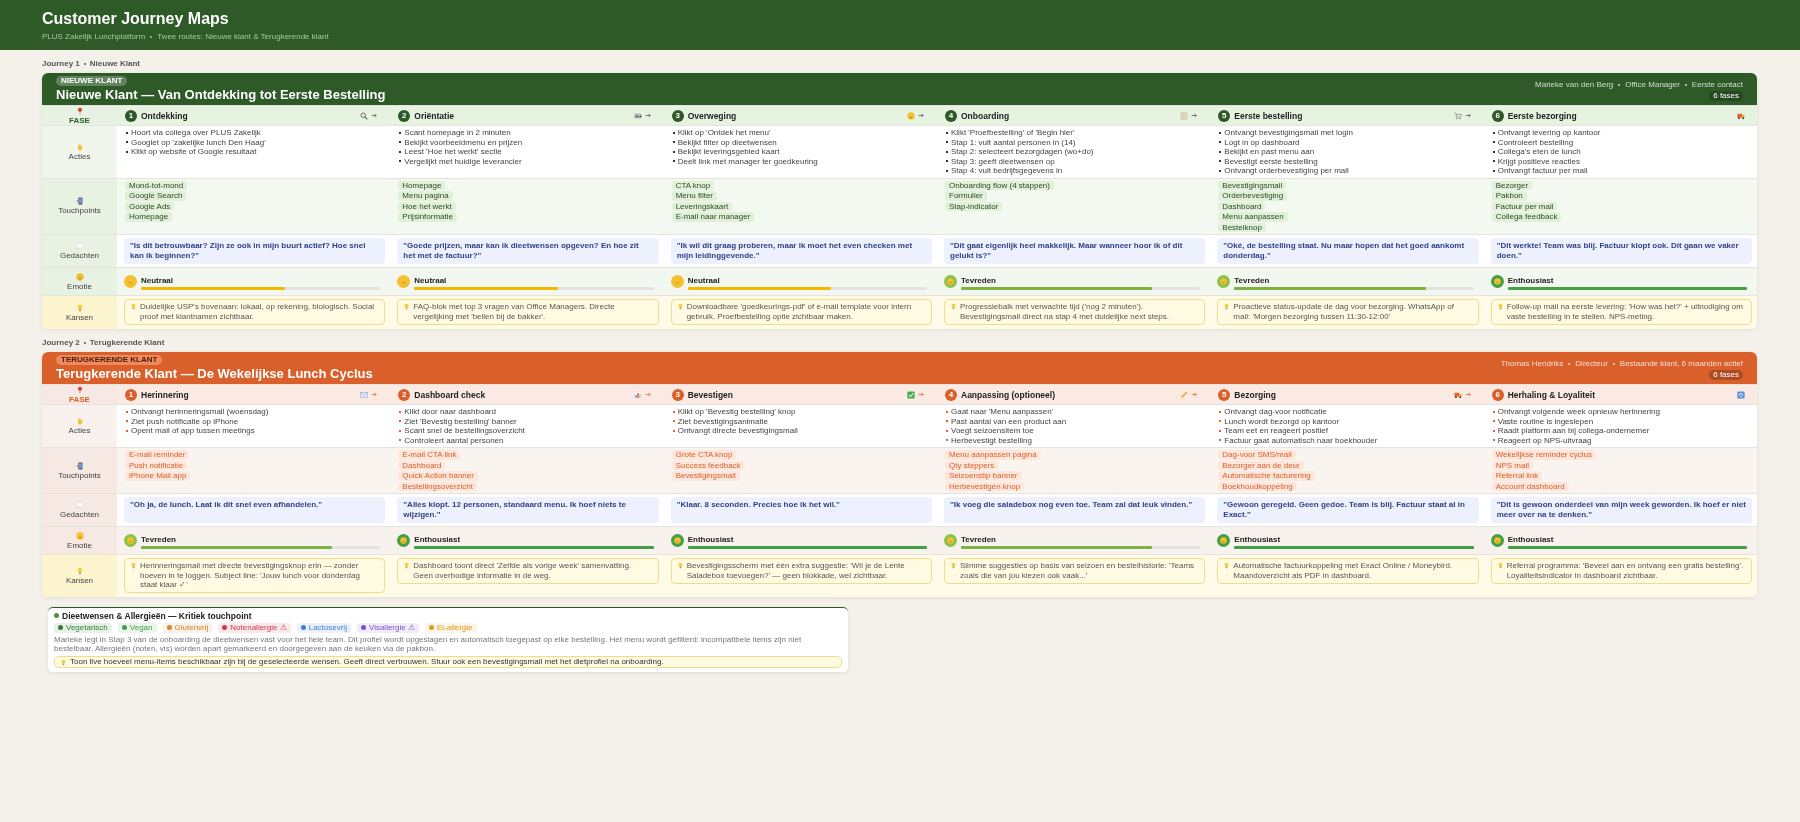  I want to click on touchpoint-tag: Google Ads, so click(150, 206).